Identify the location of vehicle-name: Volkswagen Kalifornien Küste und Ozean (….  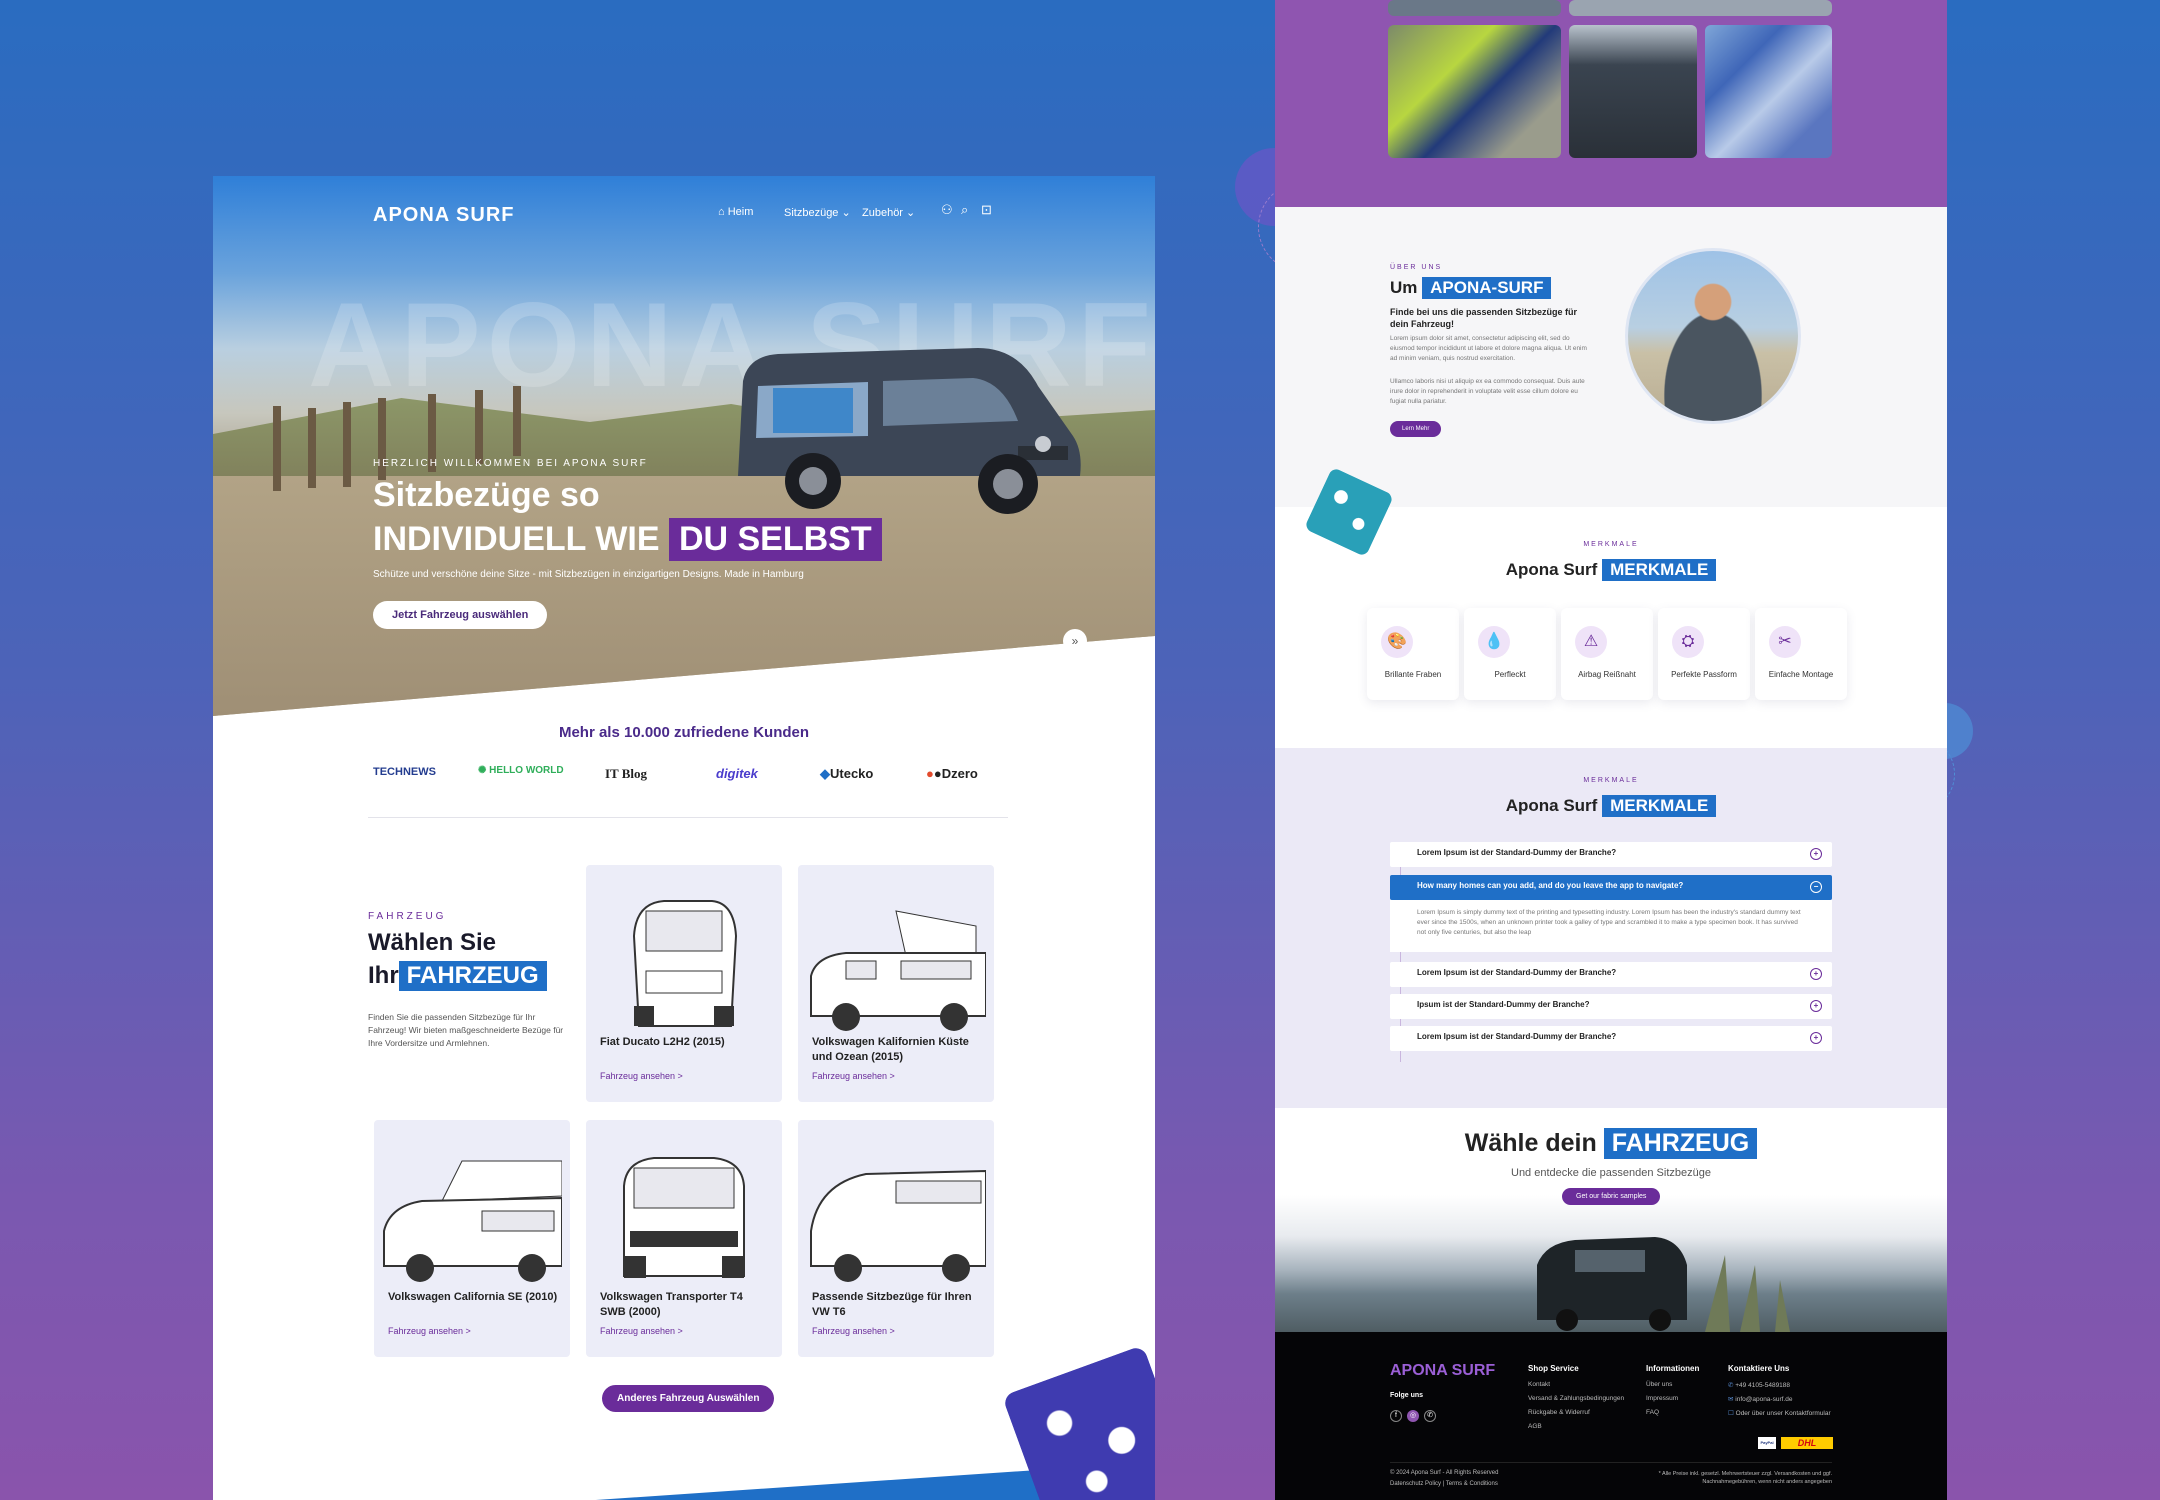
(890, 1049).